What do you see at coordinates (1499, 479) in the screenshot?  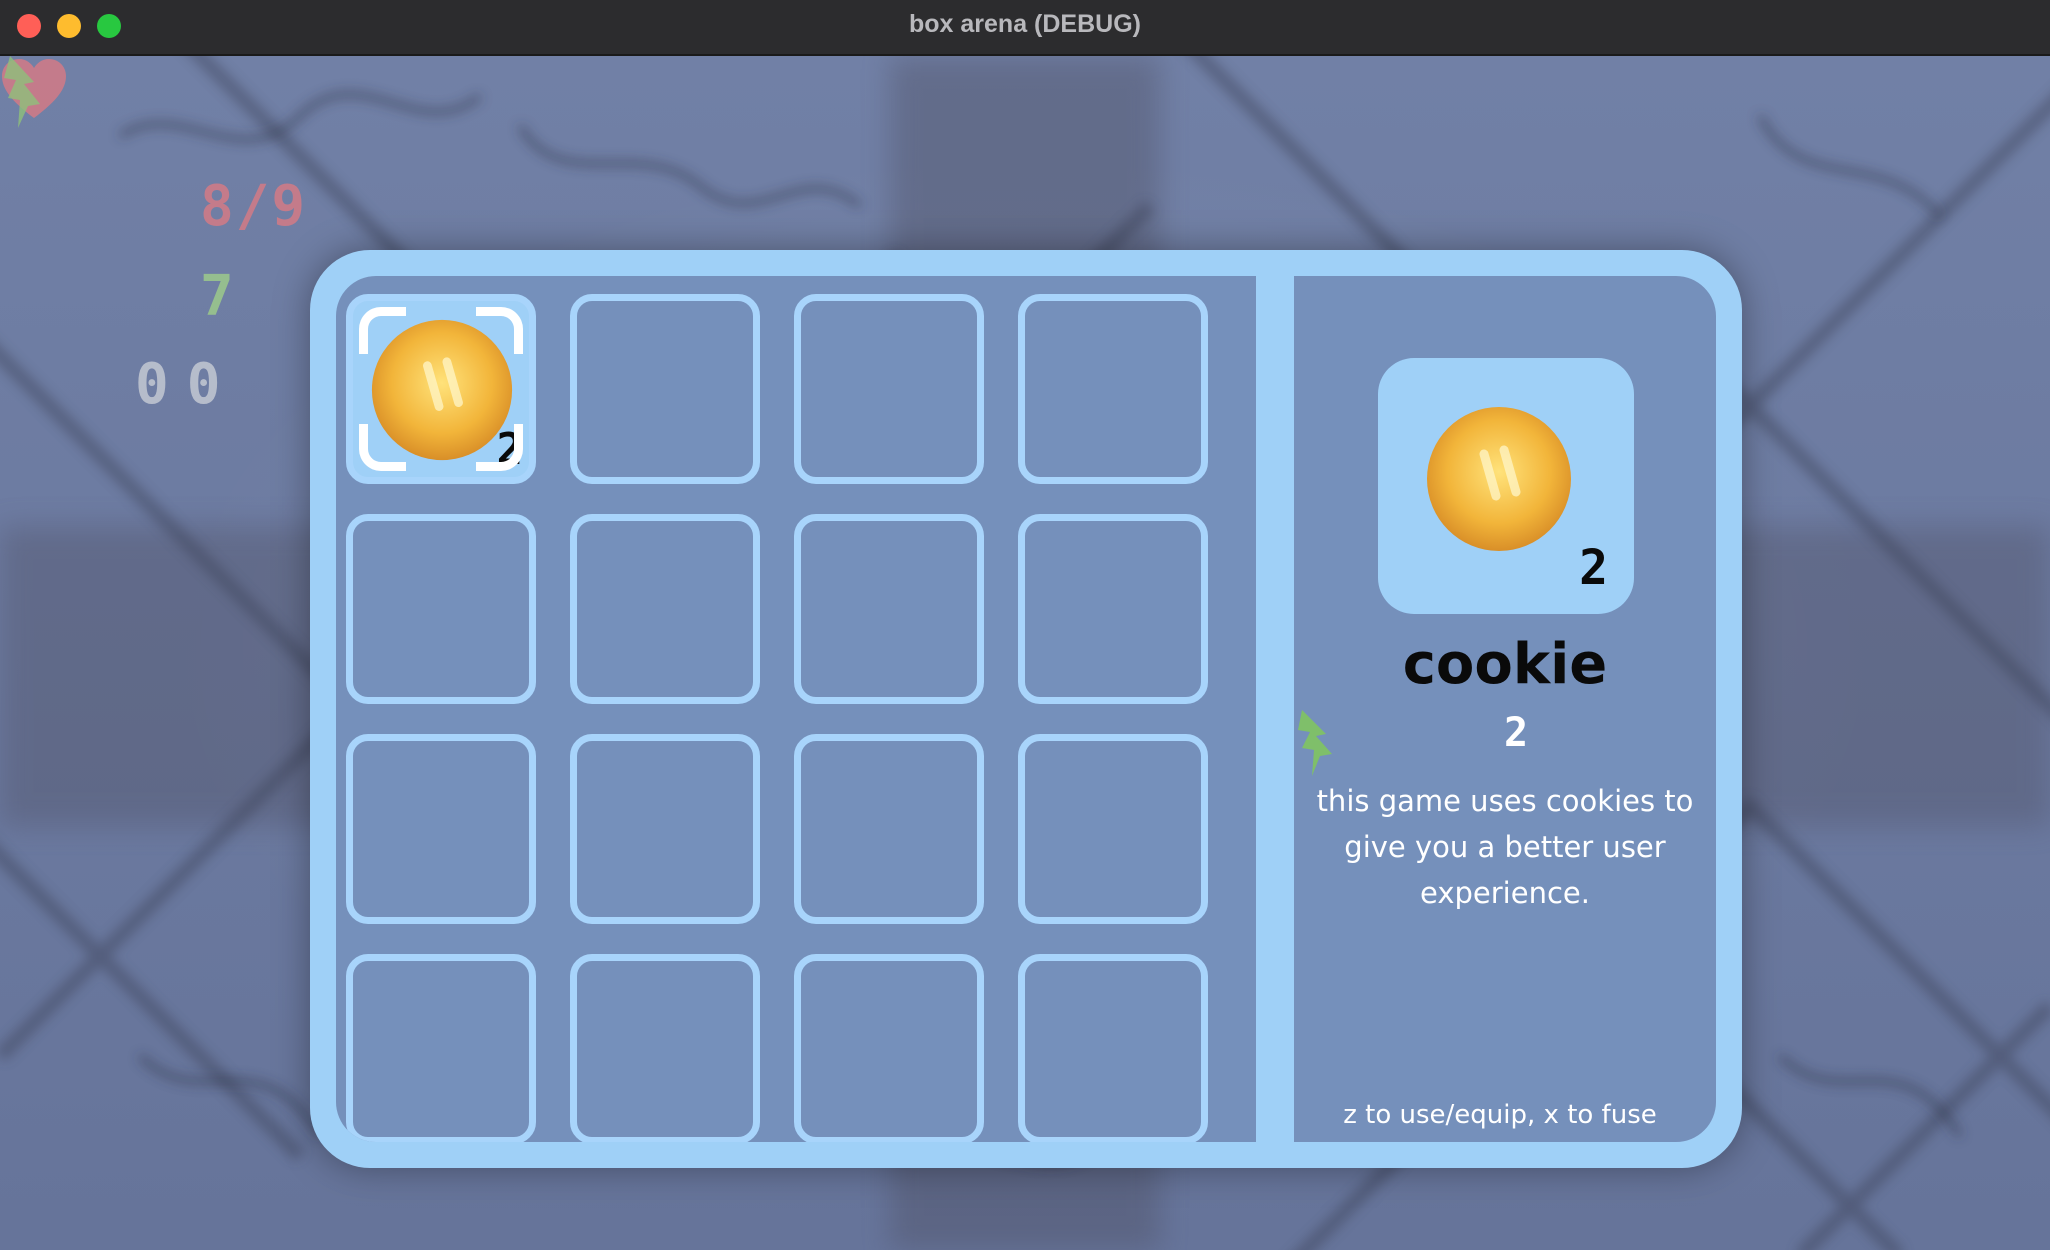 I see `cookie-icon` at bounding box center [1499, 479].